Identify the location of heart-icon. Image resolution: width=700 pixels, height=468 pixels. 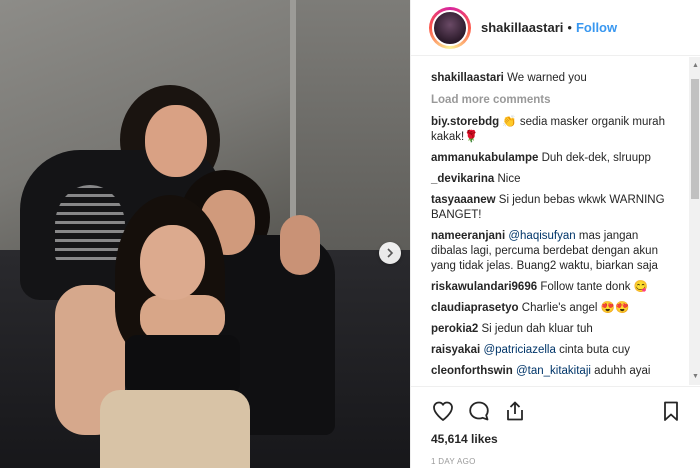
(443, 411).